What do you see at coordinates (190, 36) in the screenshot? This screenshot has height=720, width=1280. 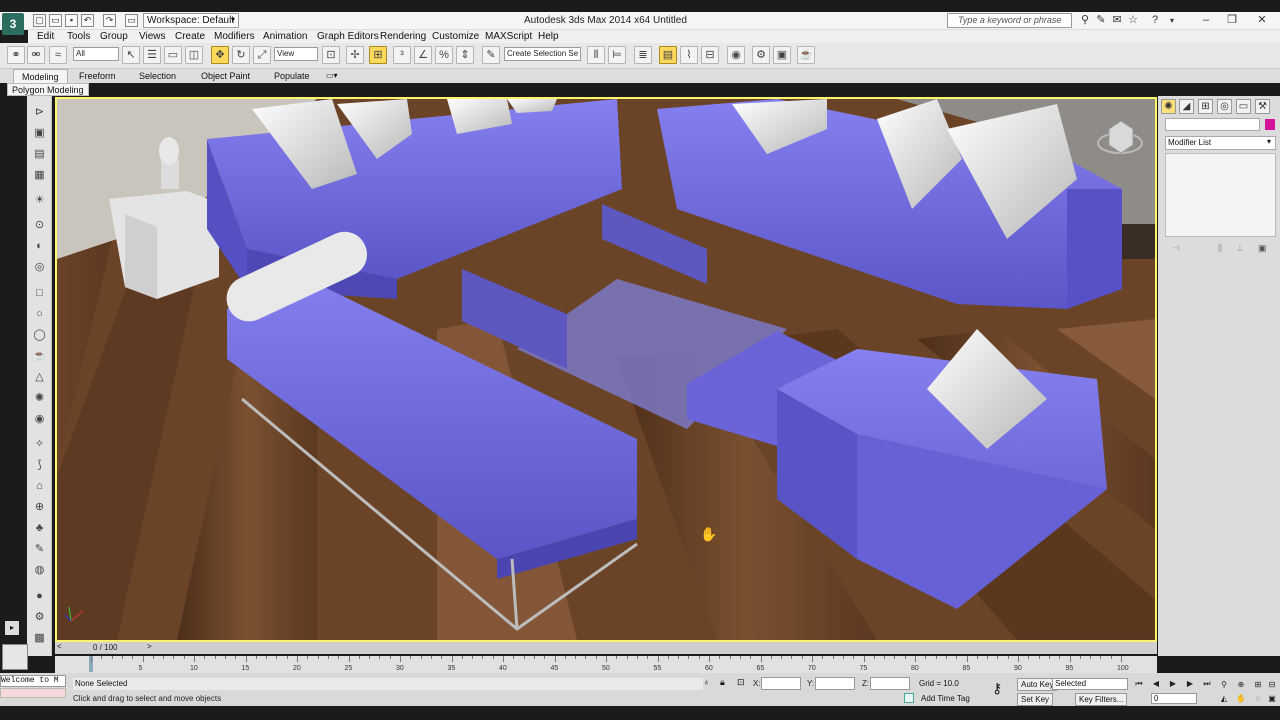 I see `menu-create: Create` at bounding box center [190, 36].